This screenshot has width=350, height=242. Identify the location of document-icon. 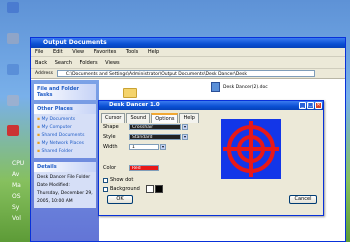
(215, 87).